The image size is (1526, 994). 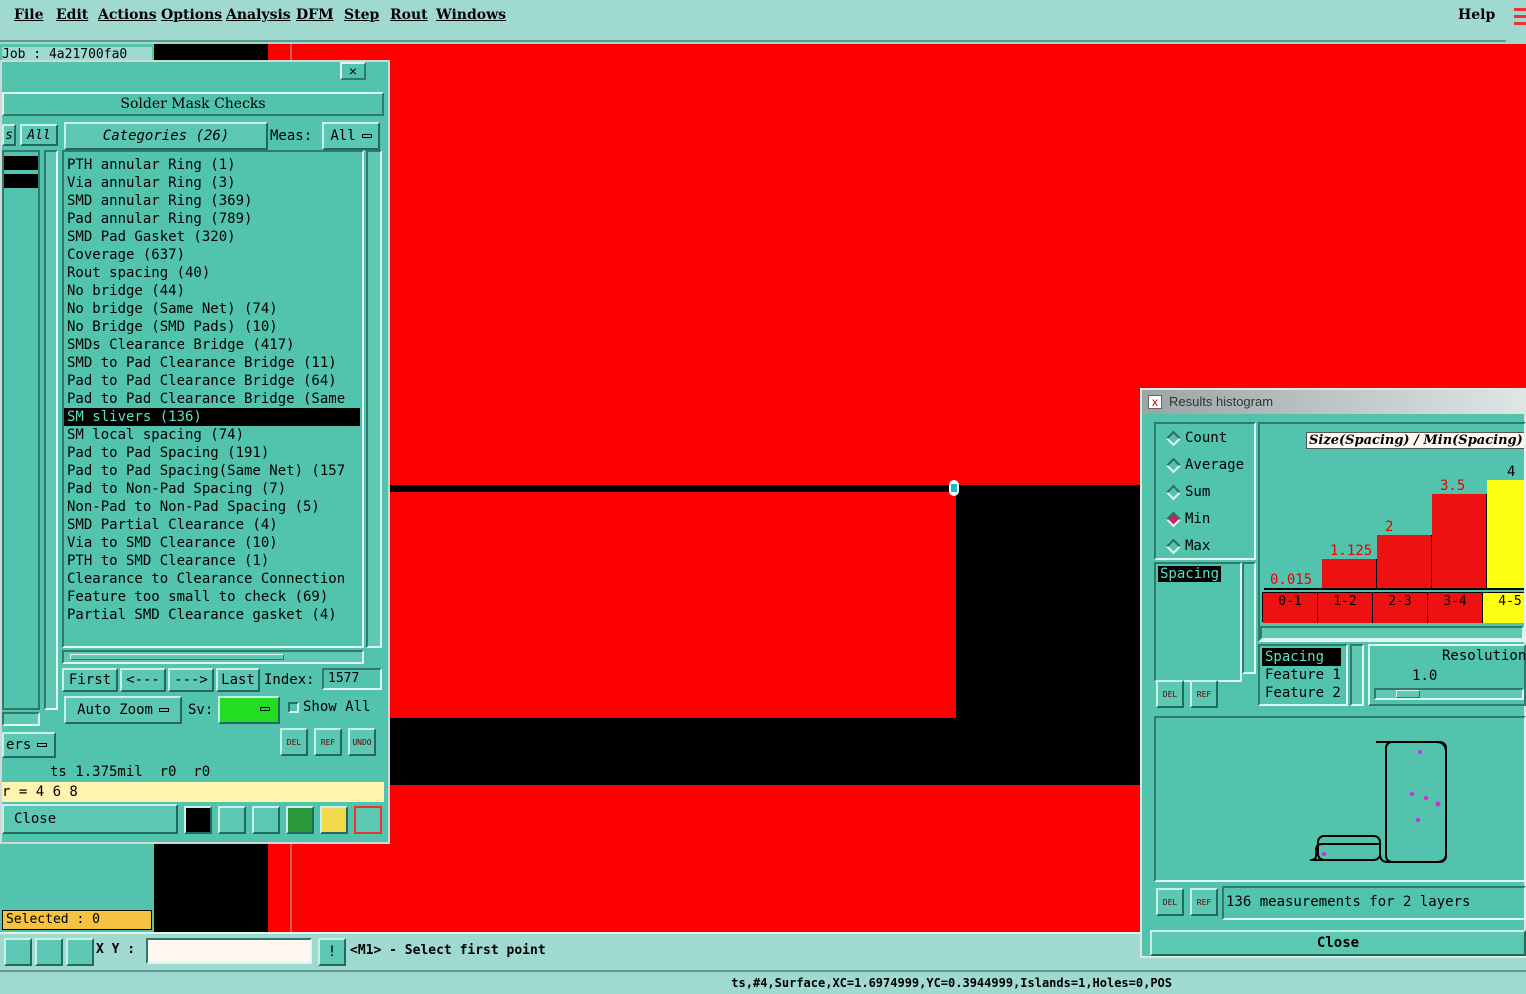 What do you see at coordinates (127, 15) in the screenshot?
I see `menu-actions: Actions` at bounding box center [127, 15].